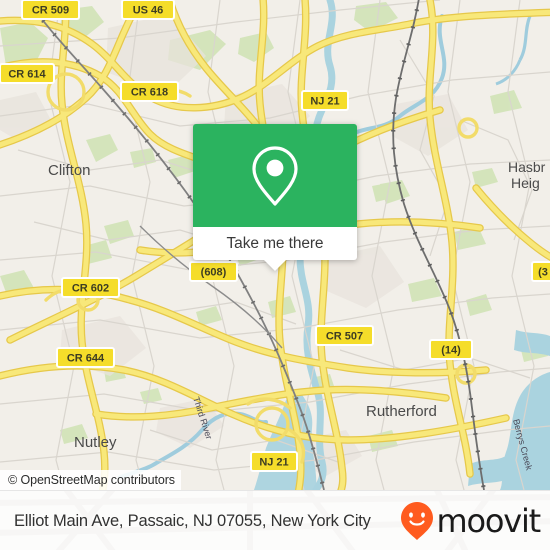 Image resolution: width=550 pixels, height=550 pixels. I want to click on svg-text: (3, so click(543, 273).